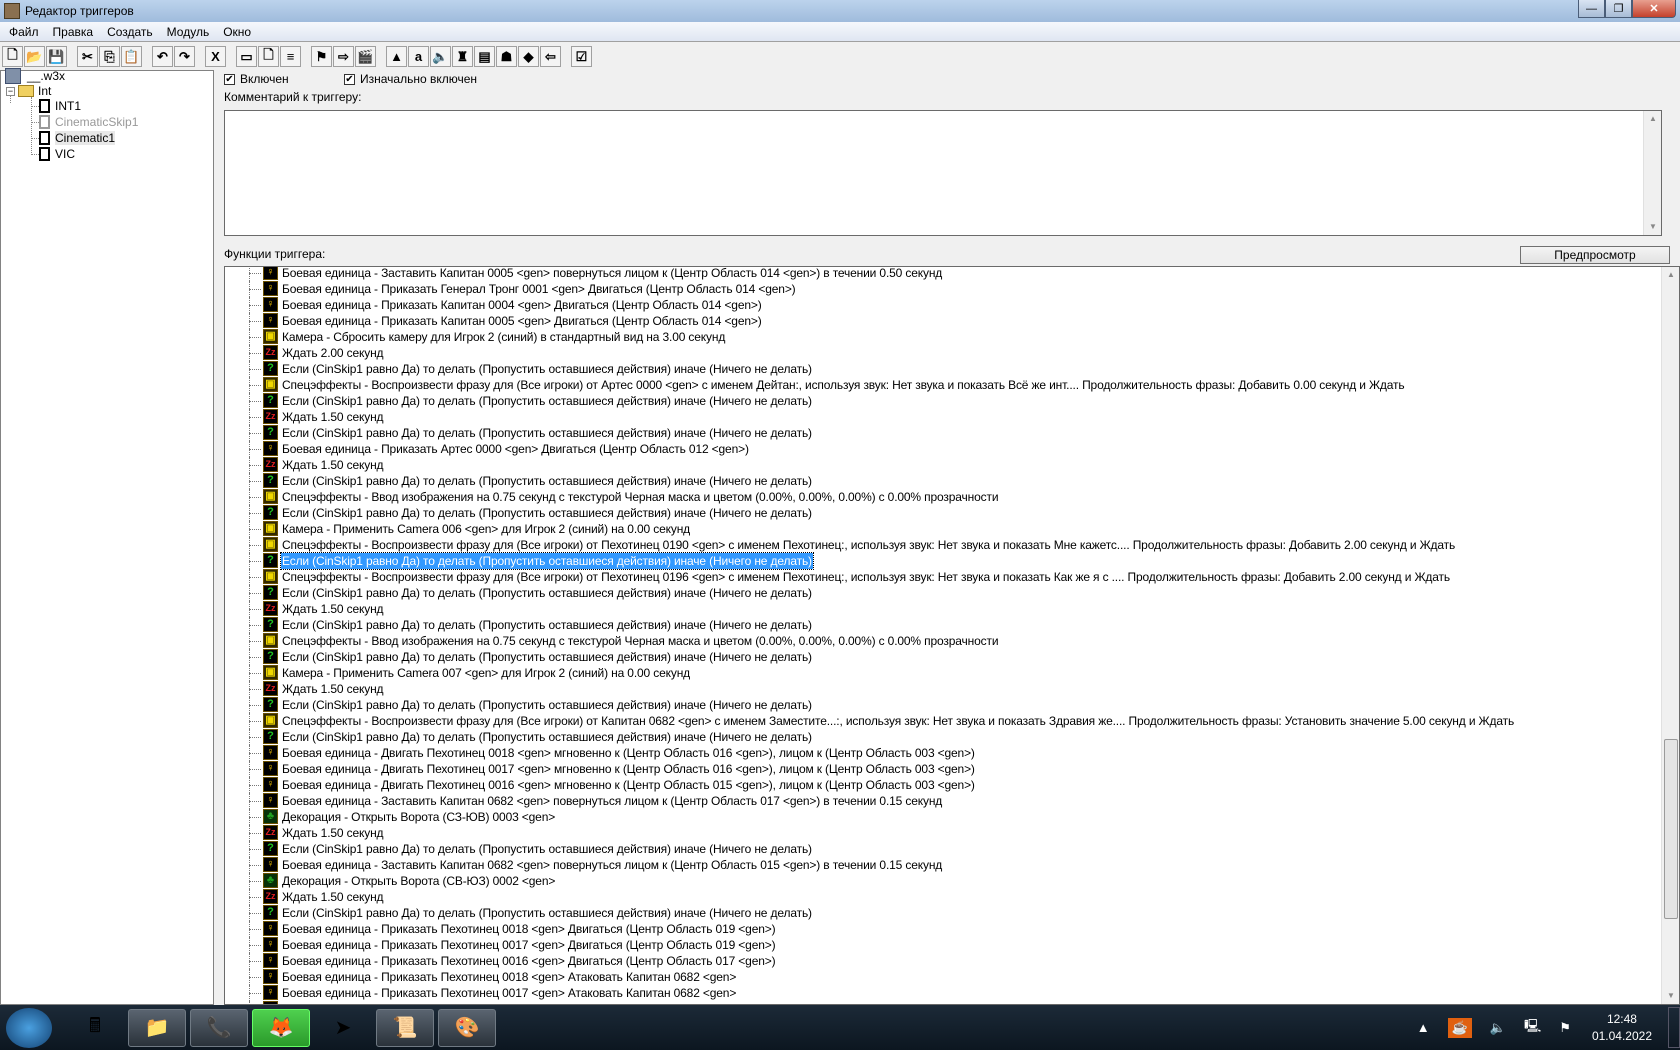 The image size is (1680, 1050). I want to click on campaign-editor-button: ▤, so click(484, 56).